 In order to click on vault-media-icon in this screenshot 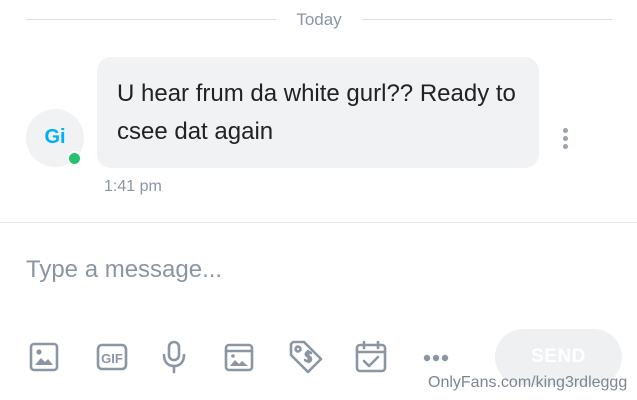, I will do `click(239, 357)`.